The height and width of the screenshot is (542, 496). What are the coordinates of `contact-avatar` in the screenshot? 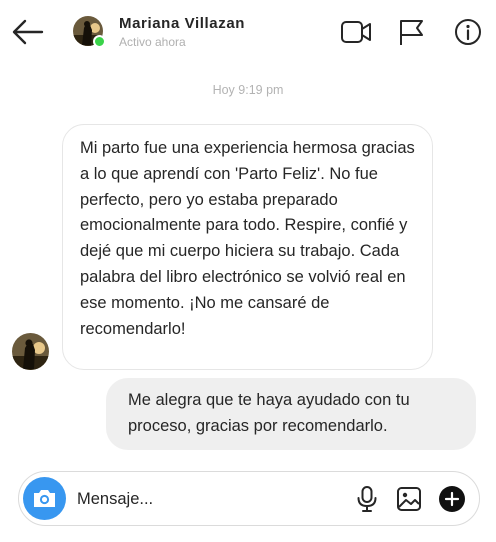 It's located at (89, 32).